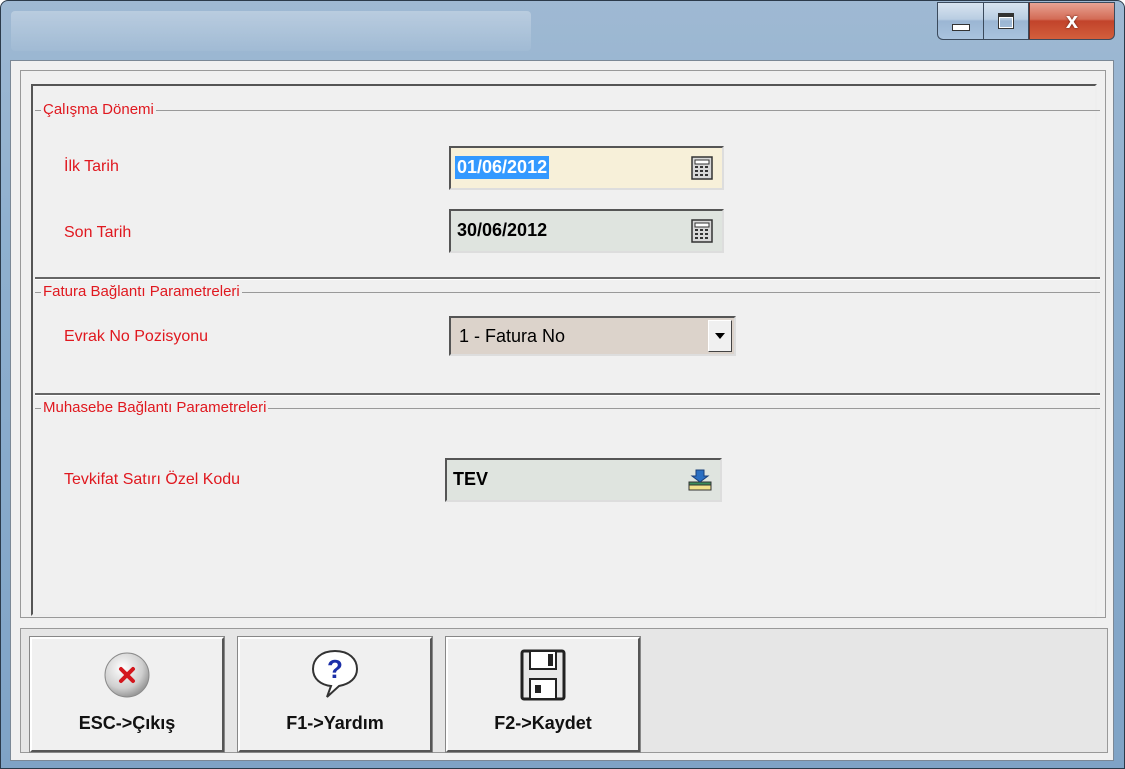 The image size is (1125, 769). I want to click on end-date-field: 30/06/2012, so click(586, 231).